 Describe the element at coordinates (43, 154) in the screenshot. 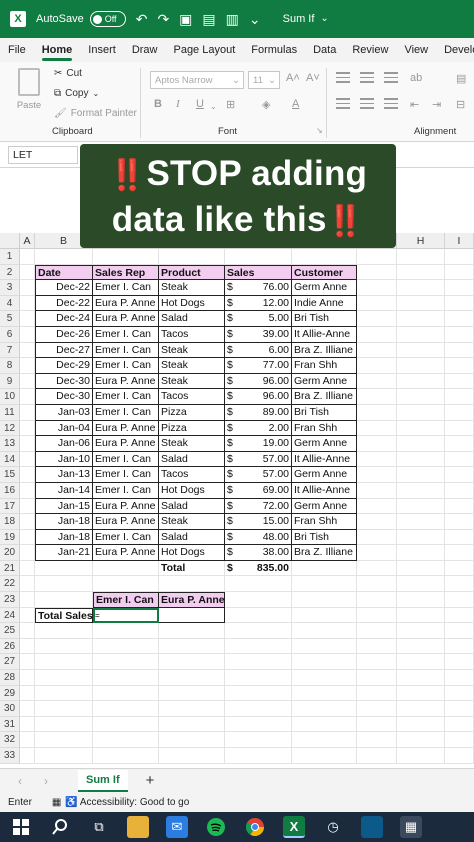

I see `name-box: LET` at that location.